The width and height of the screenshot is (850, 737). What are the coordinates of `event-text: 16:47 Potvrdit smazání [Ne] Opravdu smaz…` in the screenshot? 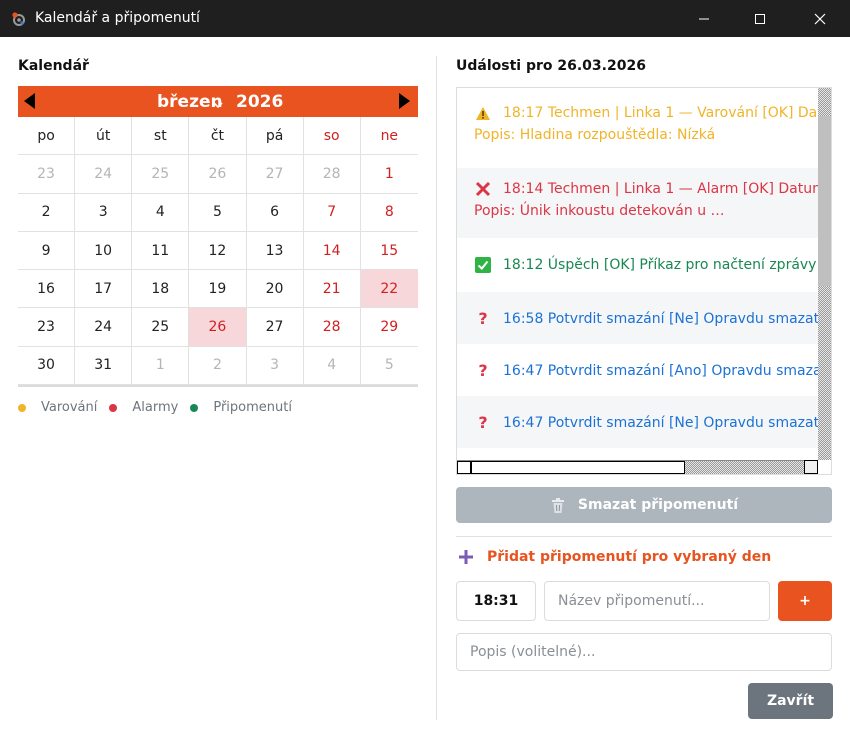 It's located at (661, 423).